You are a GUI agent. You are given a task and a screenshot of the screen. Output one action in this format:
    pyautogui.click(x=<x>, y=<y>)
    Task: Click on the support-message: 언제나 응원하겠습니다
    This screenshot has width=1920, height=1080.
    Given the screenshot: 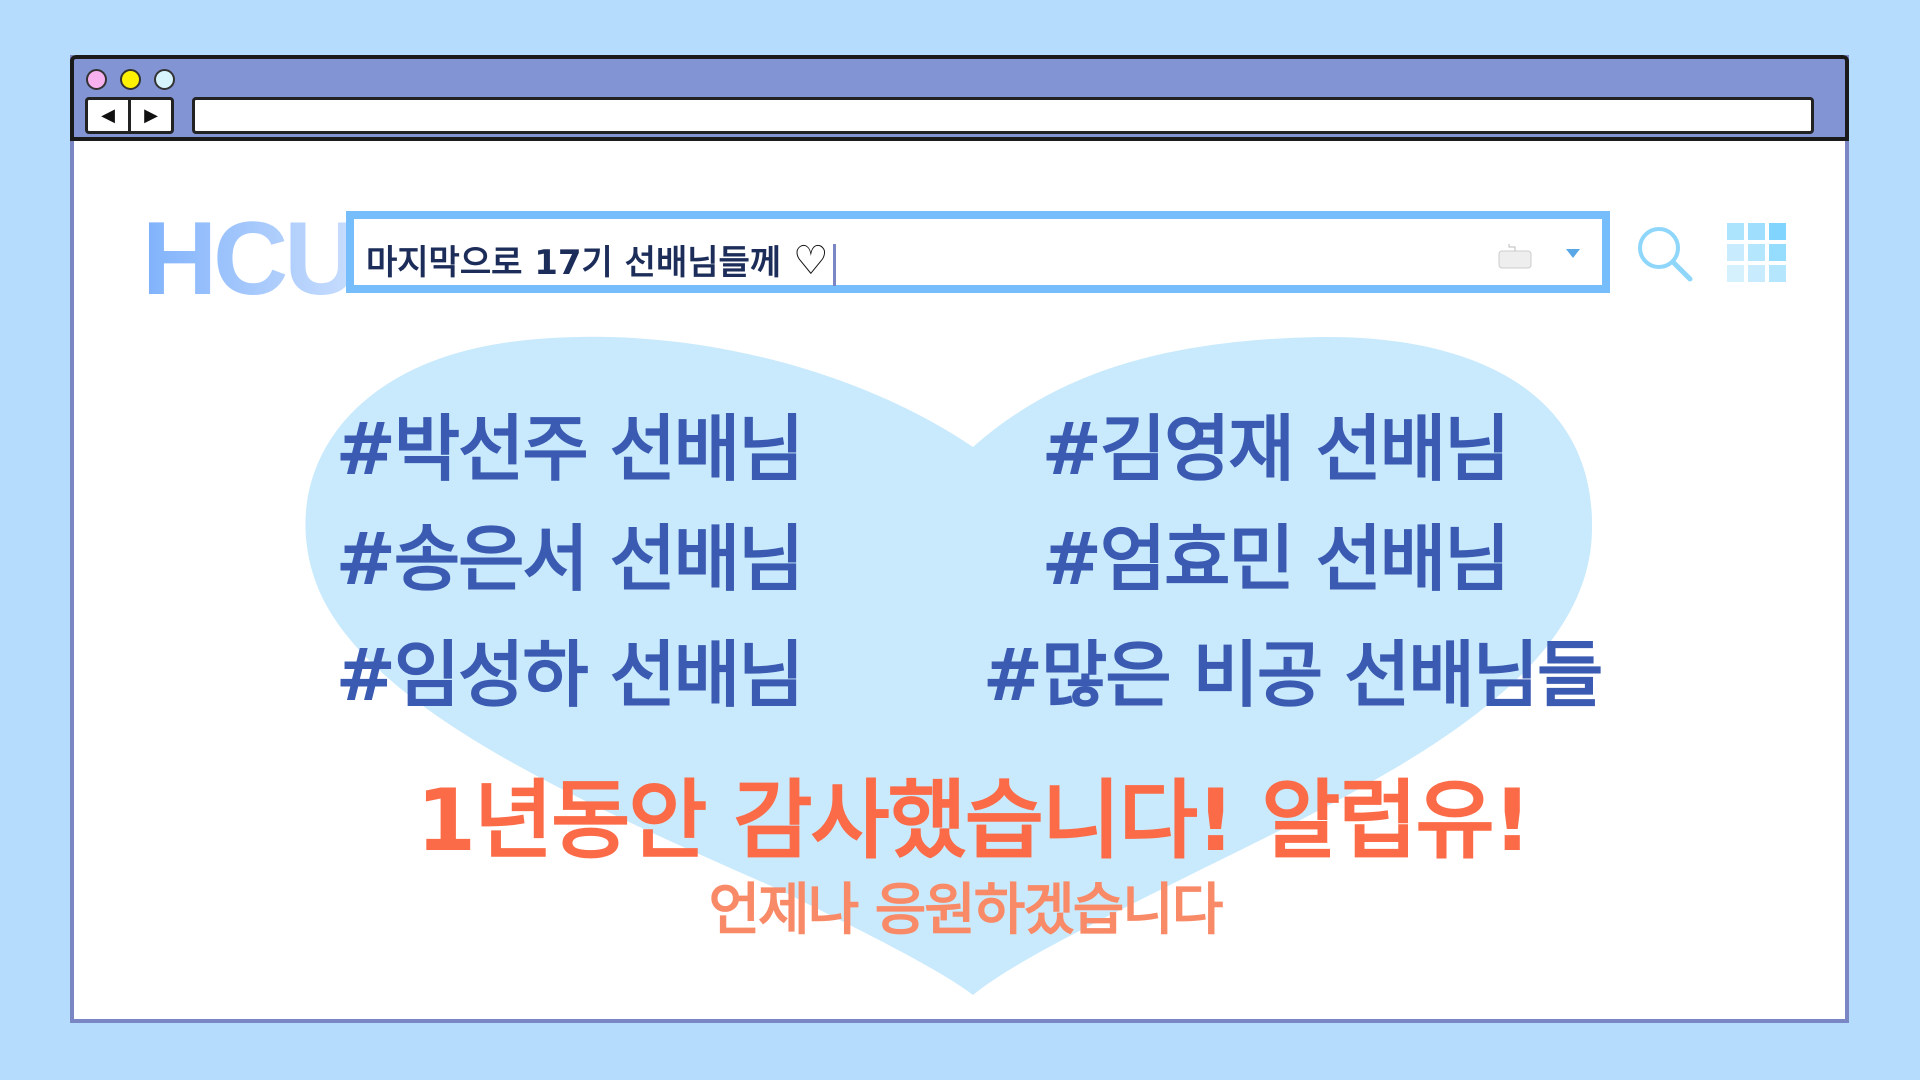 What is the action you would take?
    pyautogui.click(x=966, y=910)
    